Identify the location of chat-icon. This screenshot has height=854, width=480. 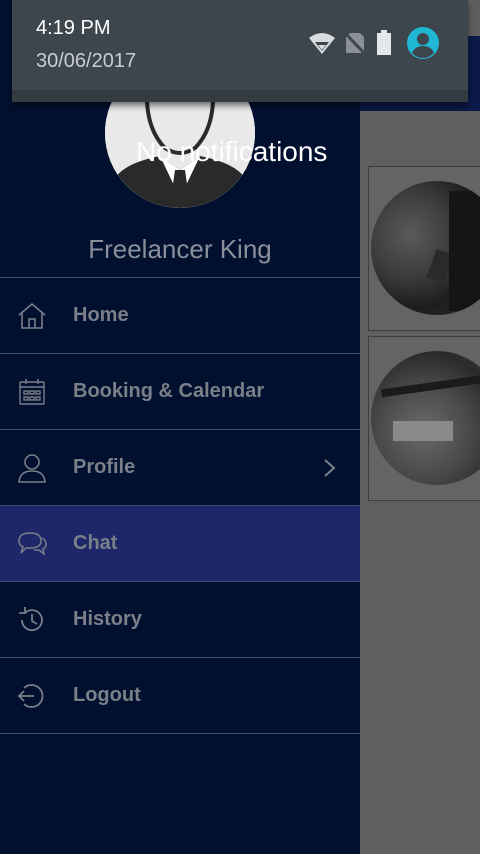
(32, 544).